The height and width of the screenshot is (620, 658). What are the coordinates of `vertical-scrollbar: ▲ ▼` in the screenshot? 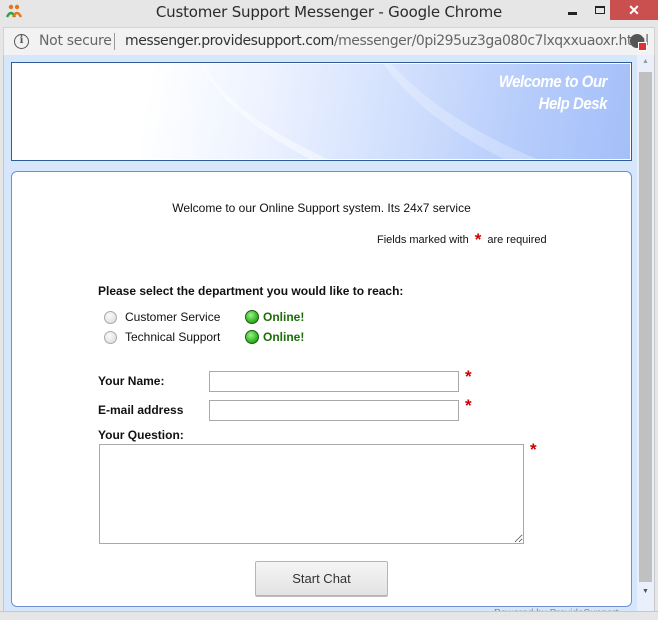 It's located at (645, 333).